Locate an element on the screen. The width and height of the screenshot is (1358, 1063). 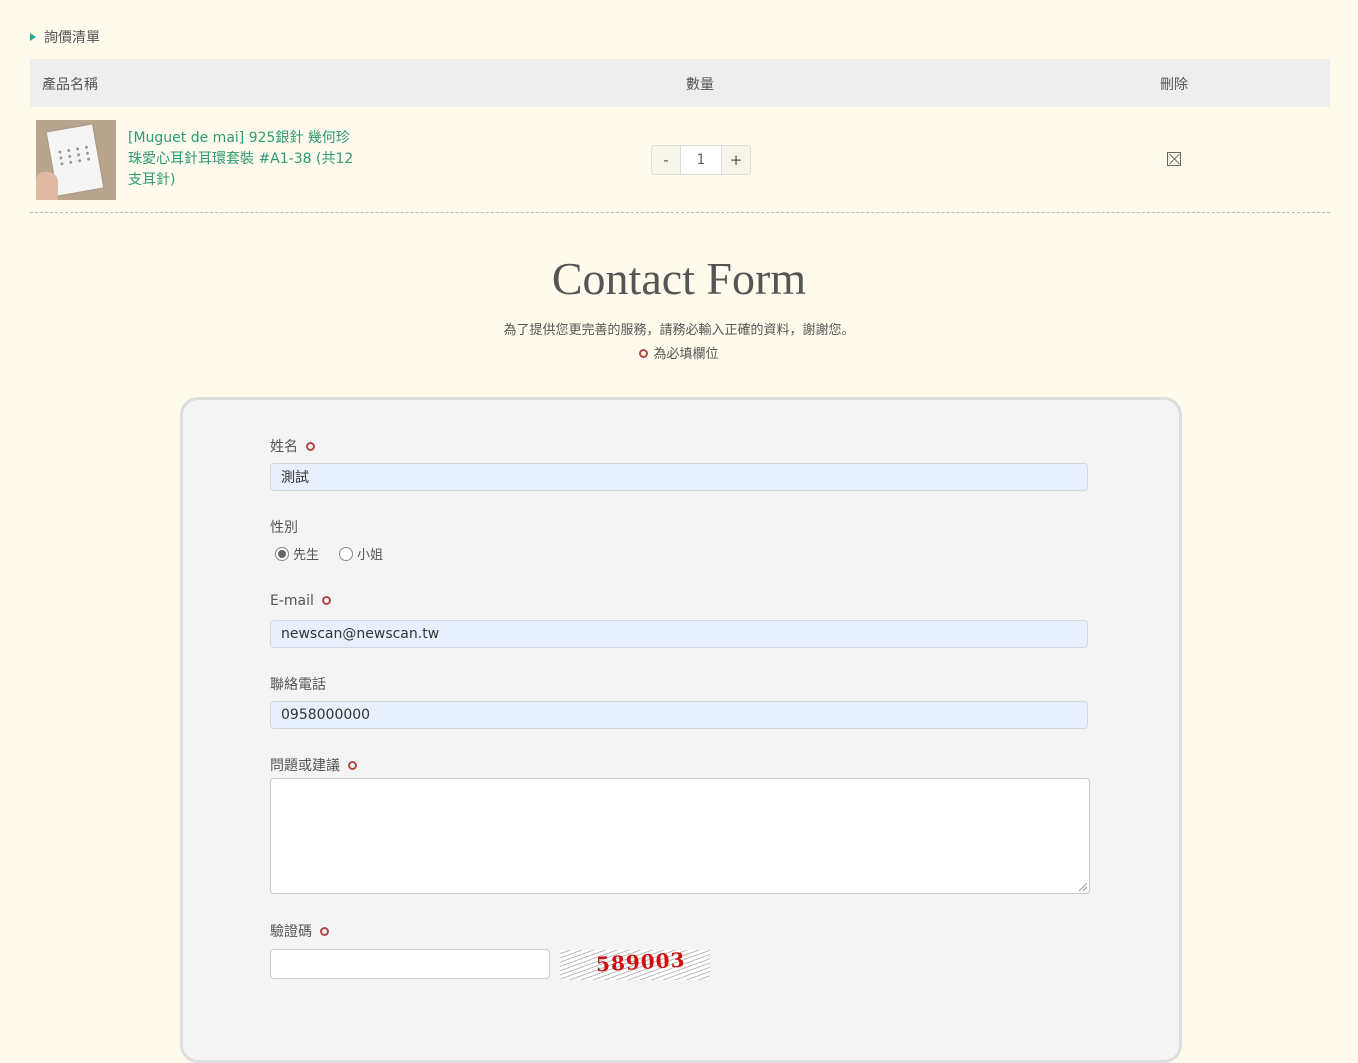
email-field: newscan@newscan.tw is located at coordinates (679, 634).